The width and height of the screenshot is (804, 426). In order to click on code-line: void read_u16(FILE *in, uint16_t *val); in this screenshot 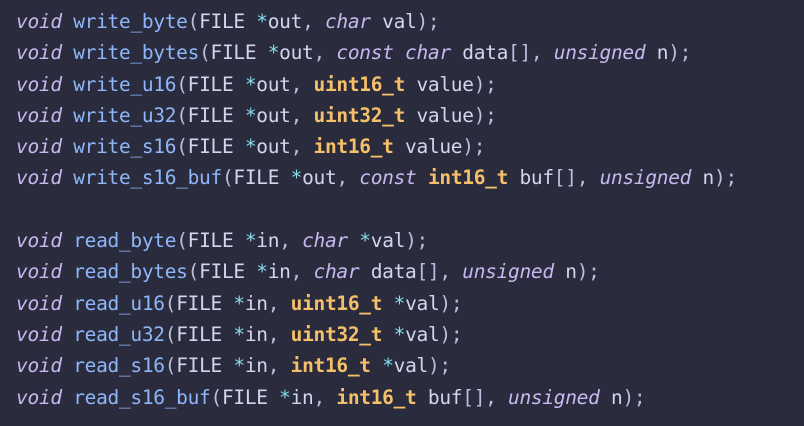, I will do `click(410, 303)`.